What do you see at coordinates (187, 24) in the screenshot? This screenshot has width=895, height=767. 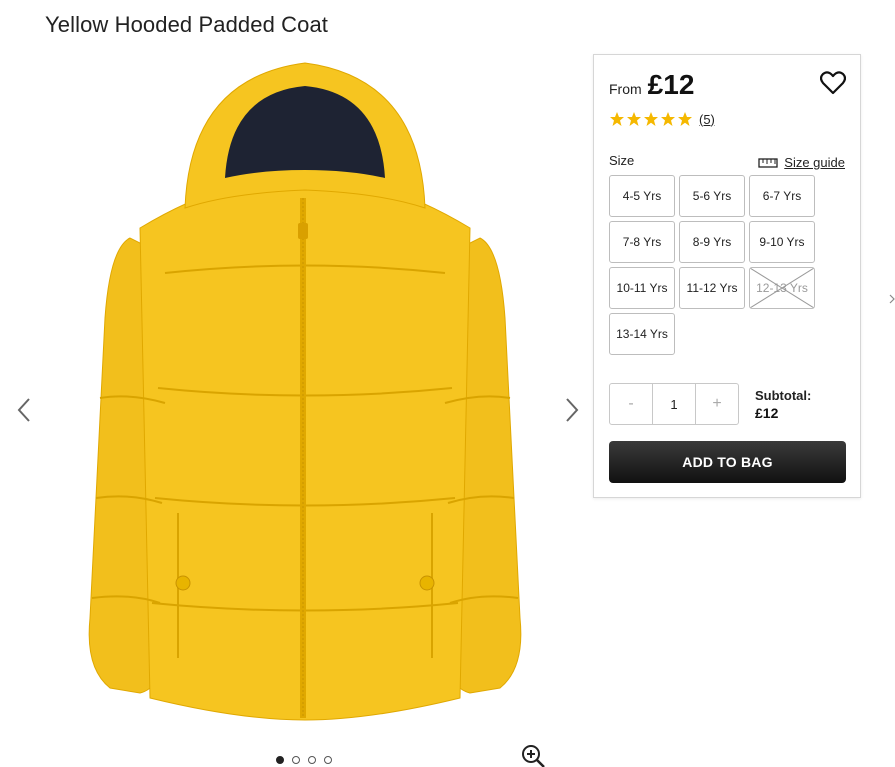 I see `page-title: Yellow Hooded Padded Coat` at bounding box center [187, 24].